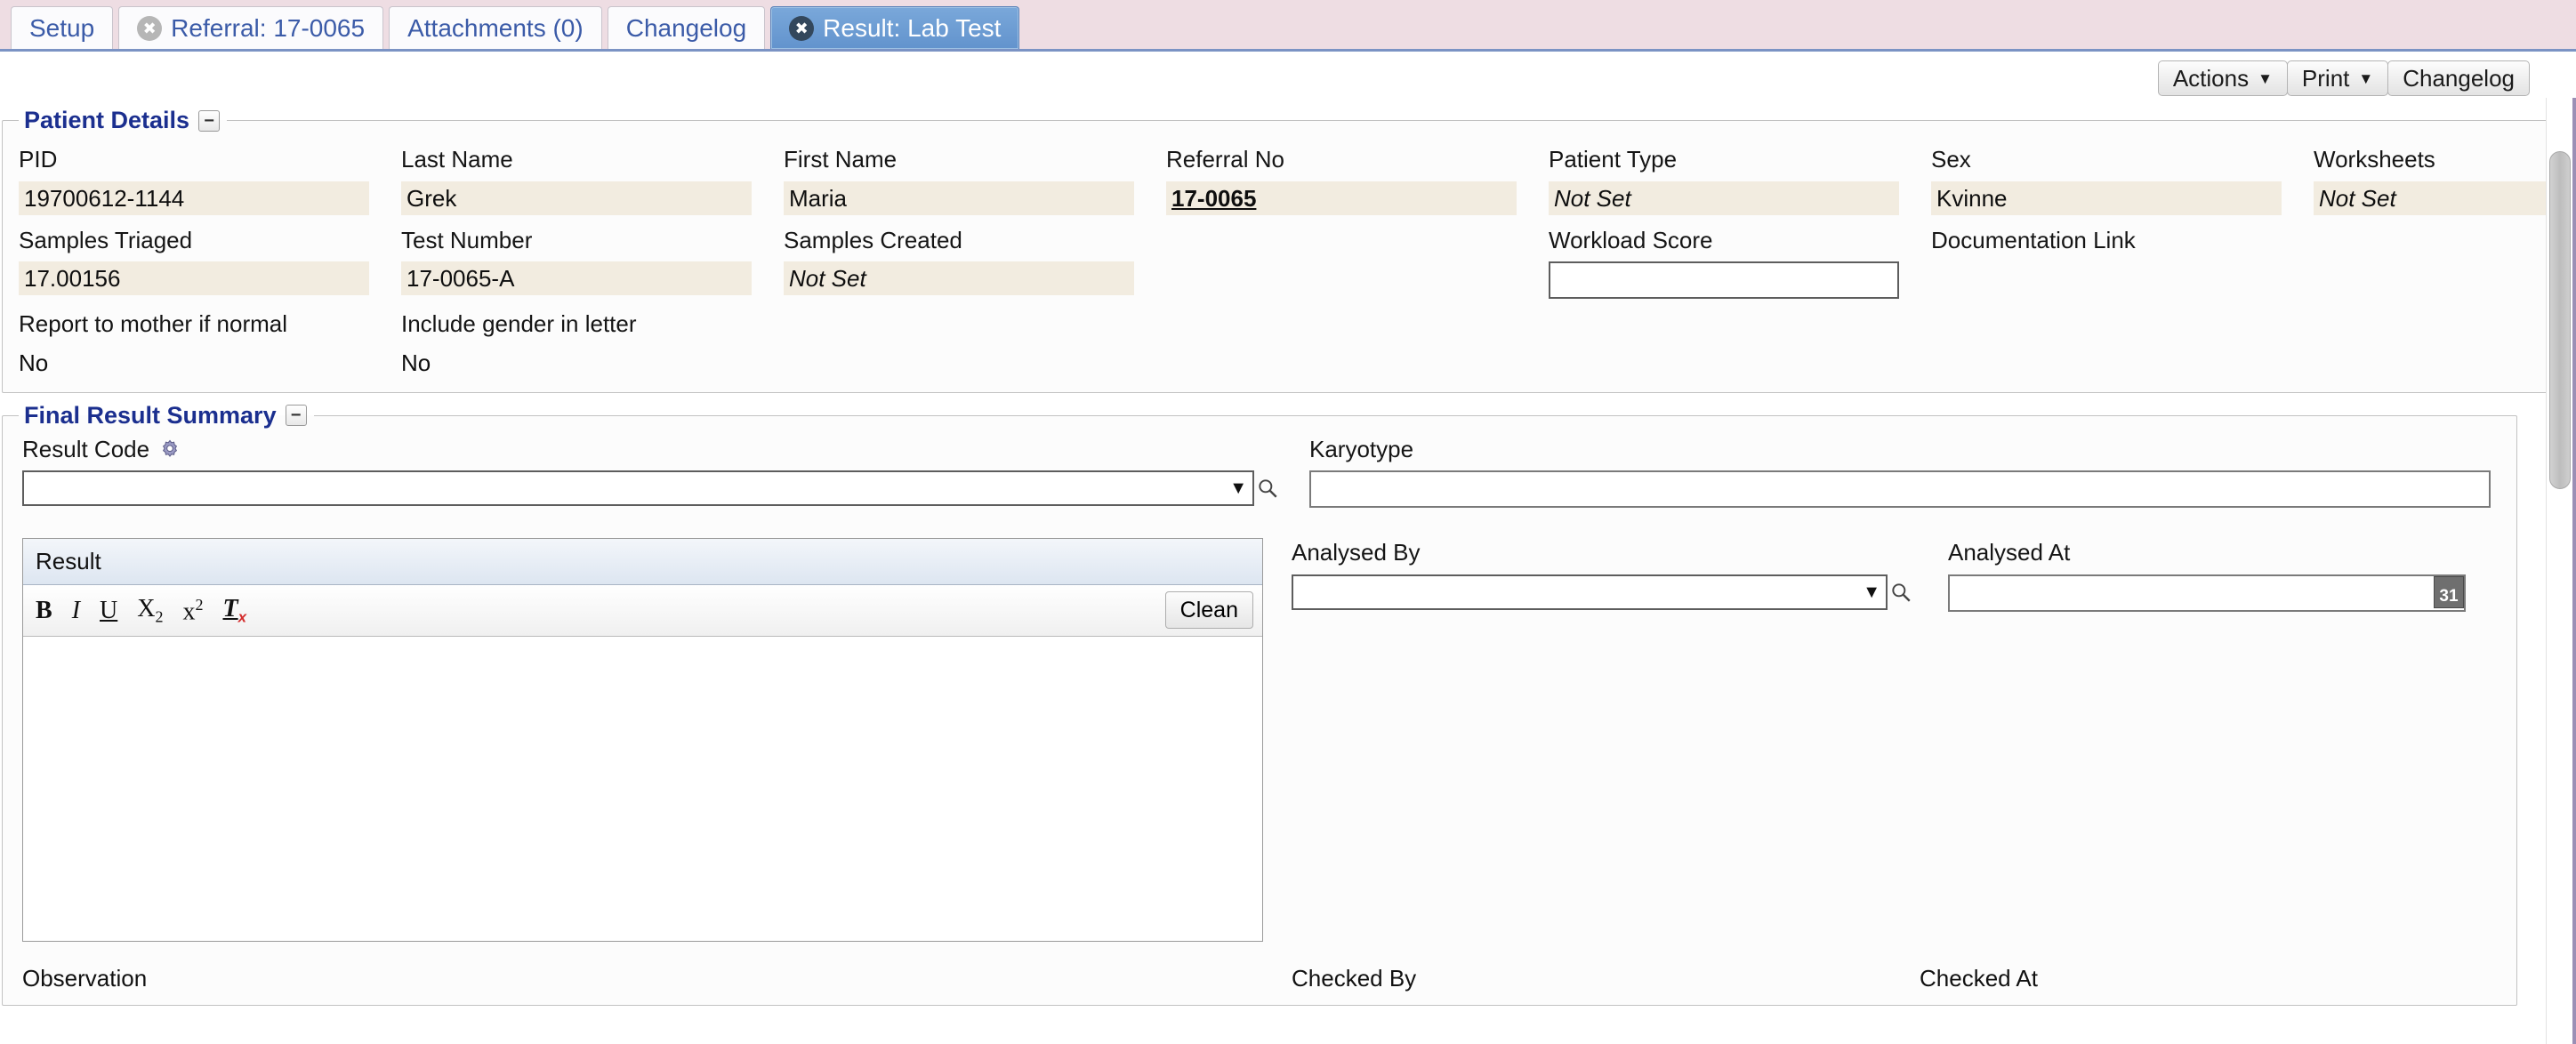 The width and height of the screenshot is (2576, 1044). Describe the element at coordinates (194, 198) in the screenshot. I see `field-value: 19700612-1144` at that location.